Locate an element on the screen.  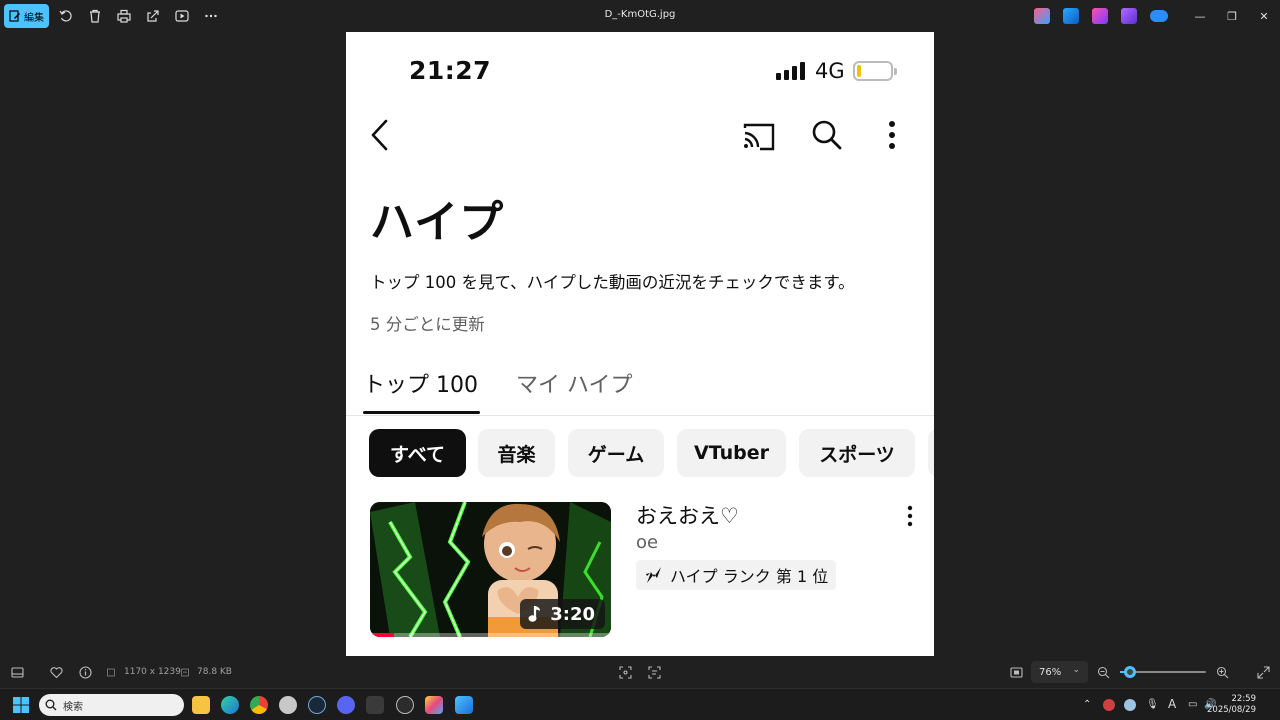
cast-icon is located at coordinates (759, 136).